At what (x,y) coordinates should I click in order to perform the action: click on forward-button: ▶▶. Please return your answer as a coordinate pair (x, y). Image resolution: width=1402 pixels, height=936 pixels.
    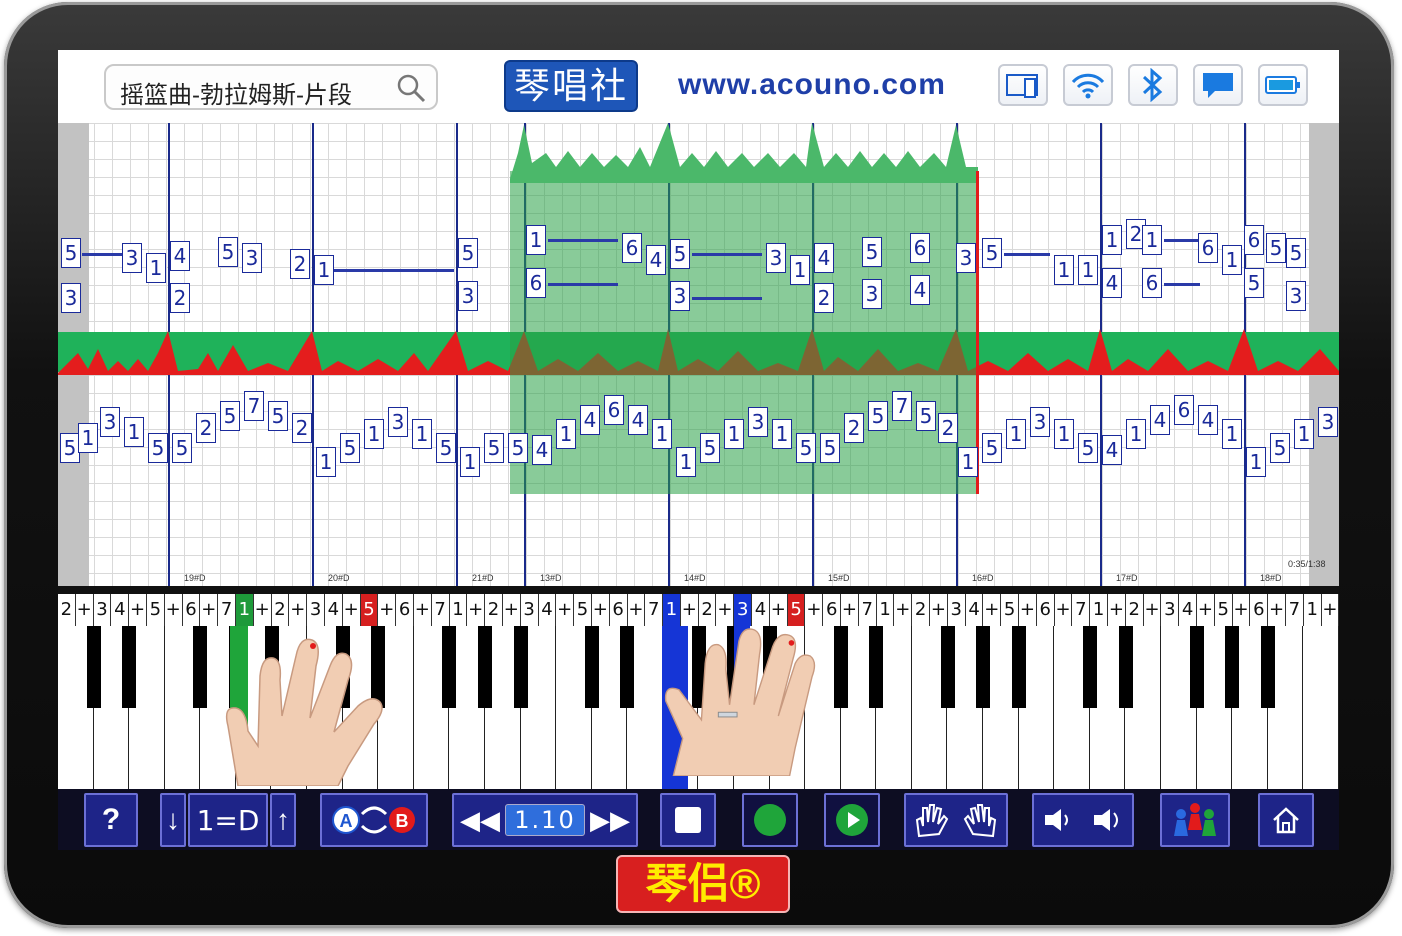
    Looking at the image, I should click on (610, 820).